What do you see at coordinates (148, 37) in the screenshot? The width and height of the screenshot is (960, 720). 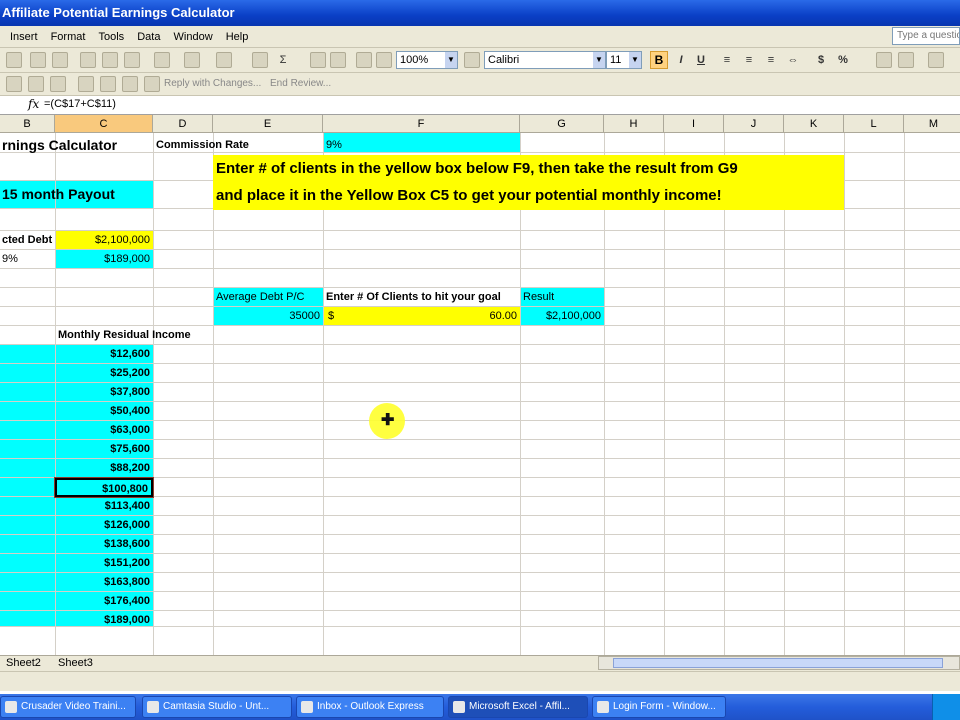 I see `menu-data: Data` at bounding box center [148, 37].